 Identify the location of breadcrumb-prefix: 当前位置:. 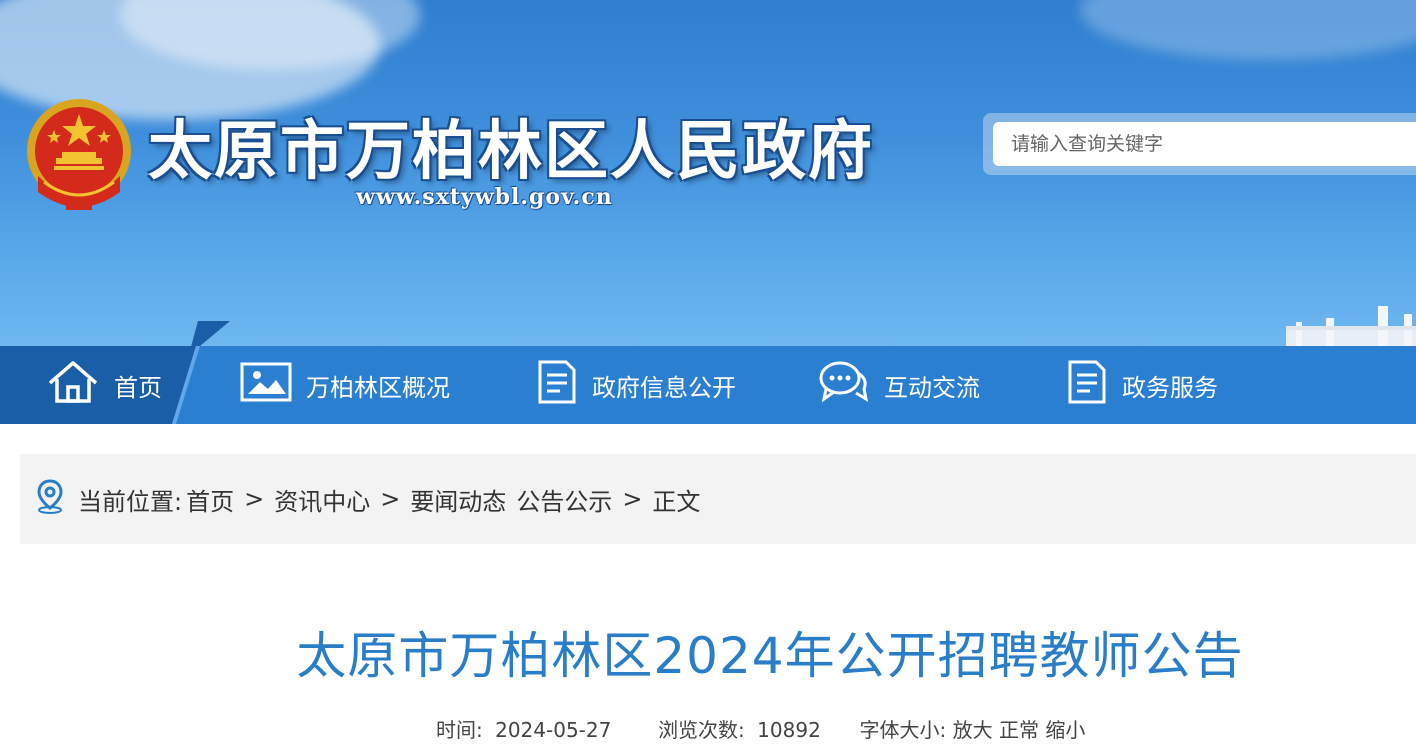
(130, 501).